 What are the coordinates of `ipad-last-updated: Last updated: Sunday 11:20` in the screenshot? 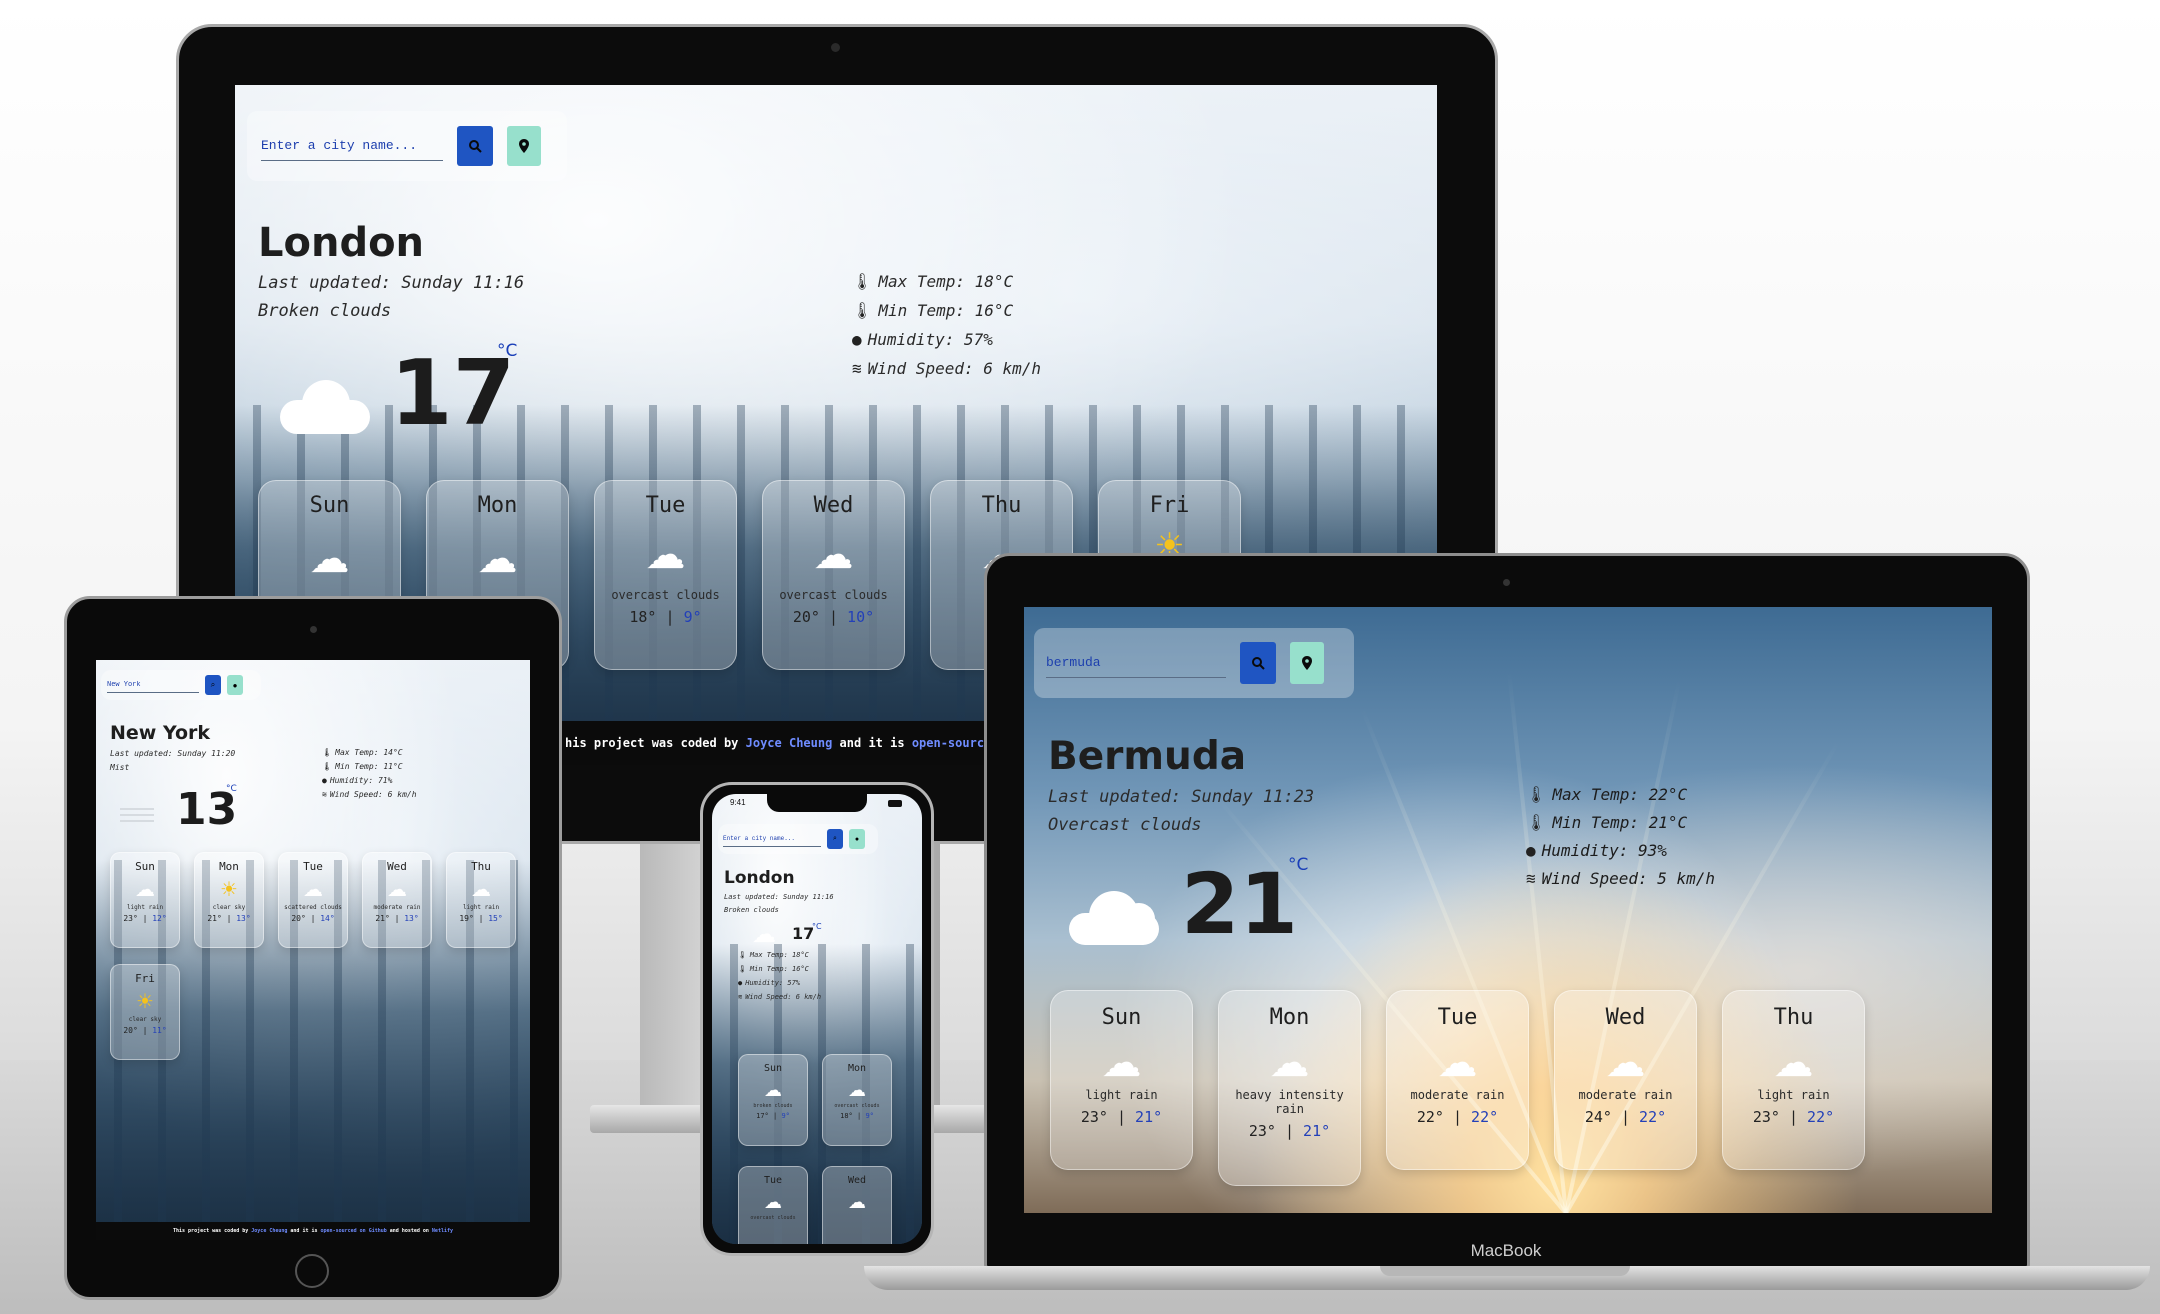 It's located at (173, 753).